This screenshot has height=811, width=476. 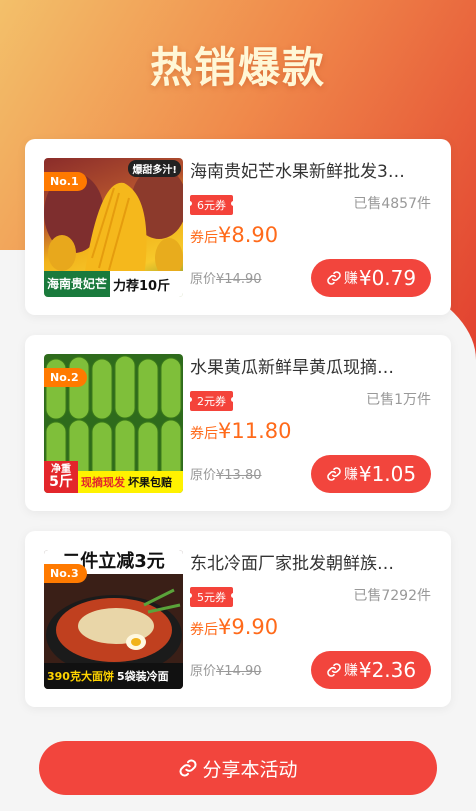 I want to click on thumb-banner: 海南贵妃芒 力荐10斤, so click(x=113, y=284).